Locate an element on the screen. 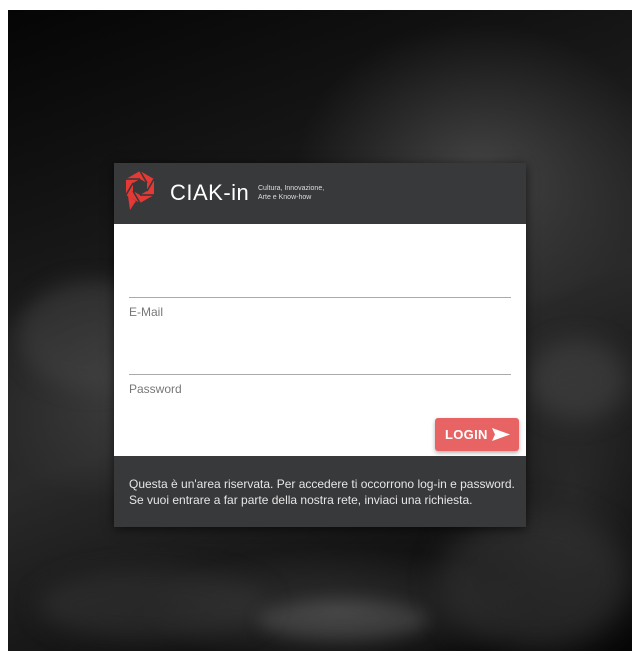 Image resolution: width=632 pixels, height=651 pixels. send-icon is located at coordinates (501, 434).